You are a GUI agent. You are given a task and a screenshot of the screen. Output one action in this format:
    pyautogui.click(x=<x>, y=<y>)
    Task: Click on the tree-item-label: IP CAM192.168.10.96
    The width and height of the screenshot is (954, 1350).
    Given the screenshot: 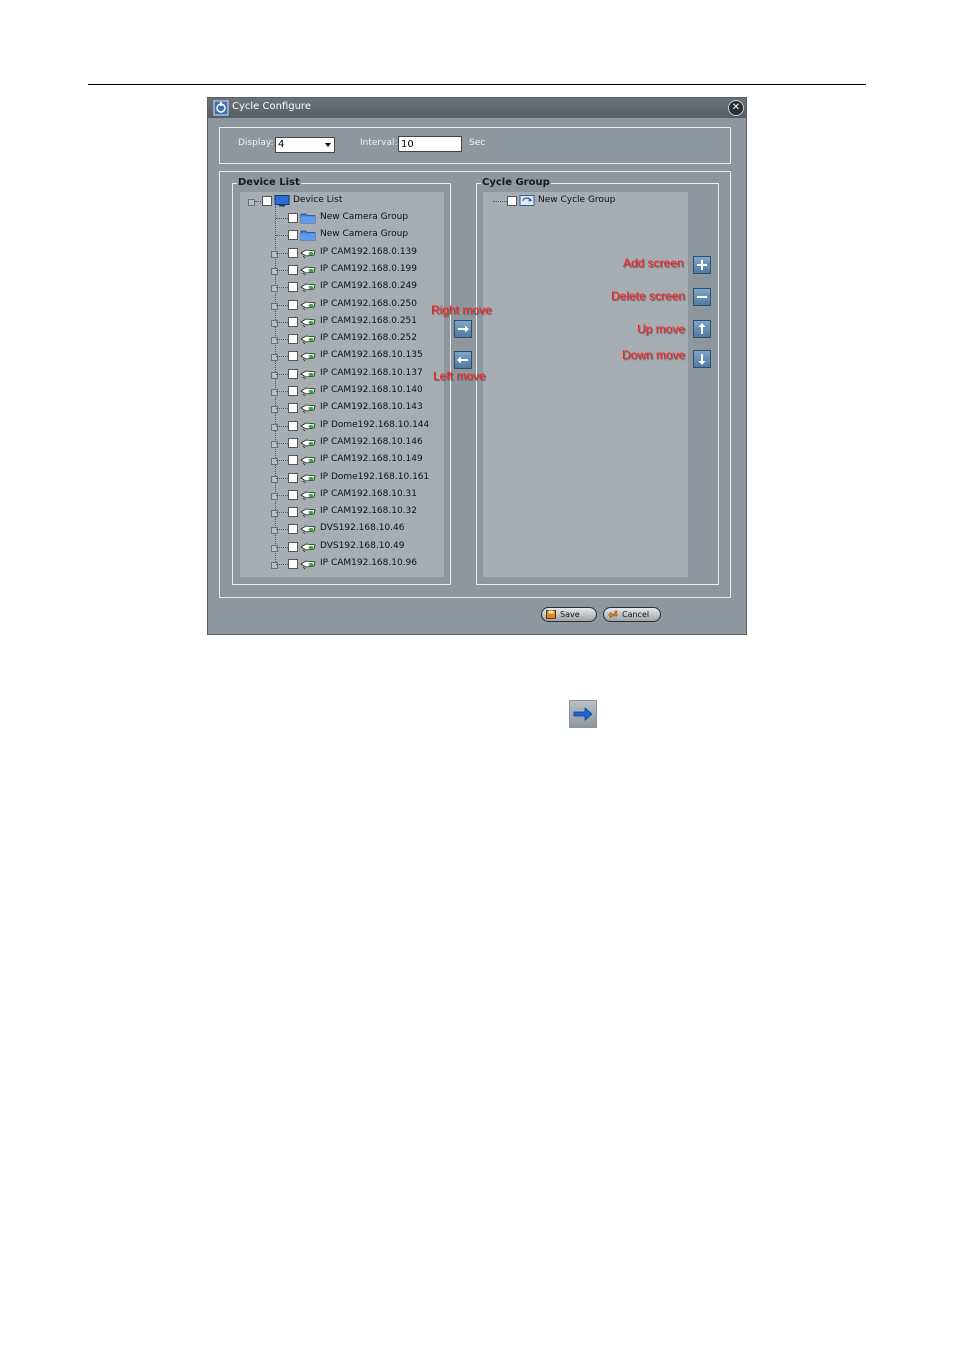 What is the action you would take?
    pyautogui.click(x=368, y=563)
    